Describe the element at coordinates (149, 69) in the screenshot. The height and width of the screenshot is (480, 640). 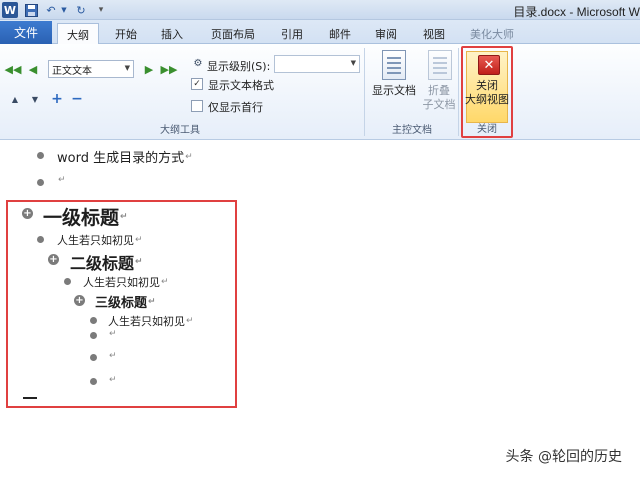
I see `demote-icon: ▶` at that location.